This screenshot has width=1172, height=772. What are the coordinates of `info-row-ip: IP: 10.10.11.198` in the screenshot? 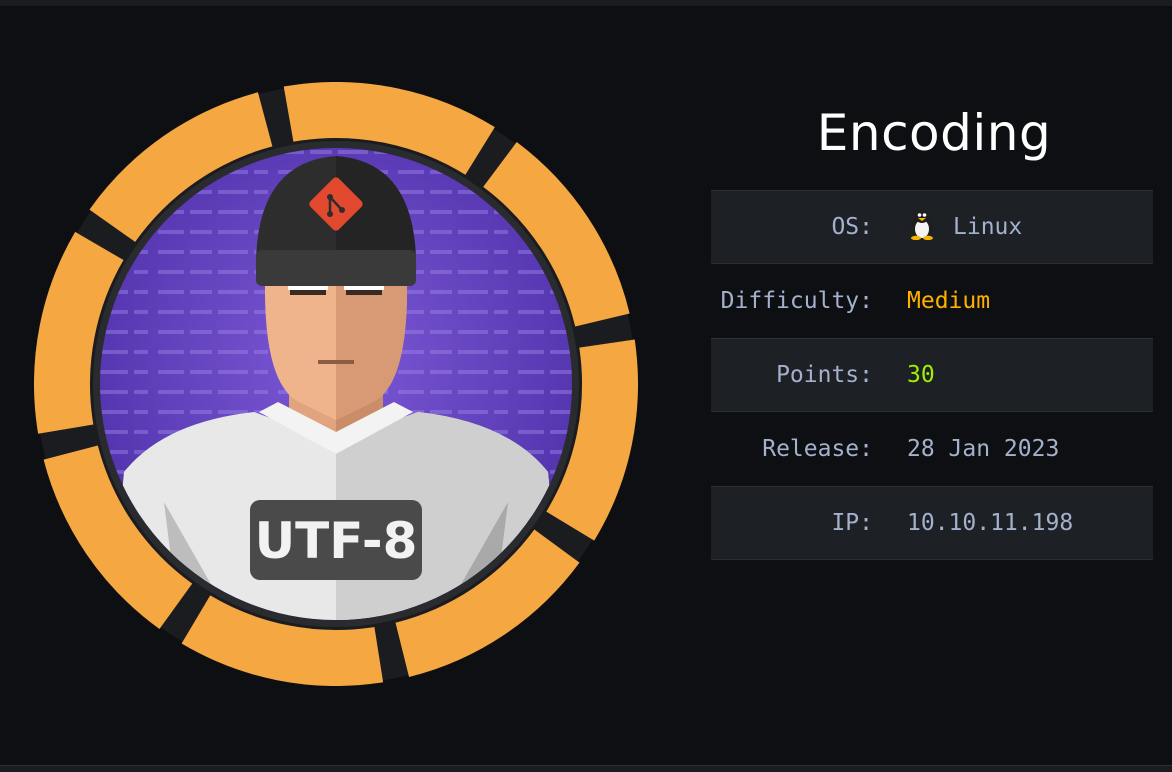 It's located at (932, 523).